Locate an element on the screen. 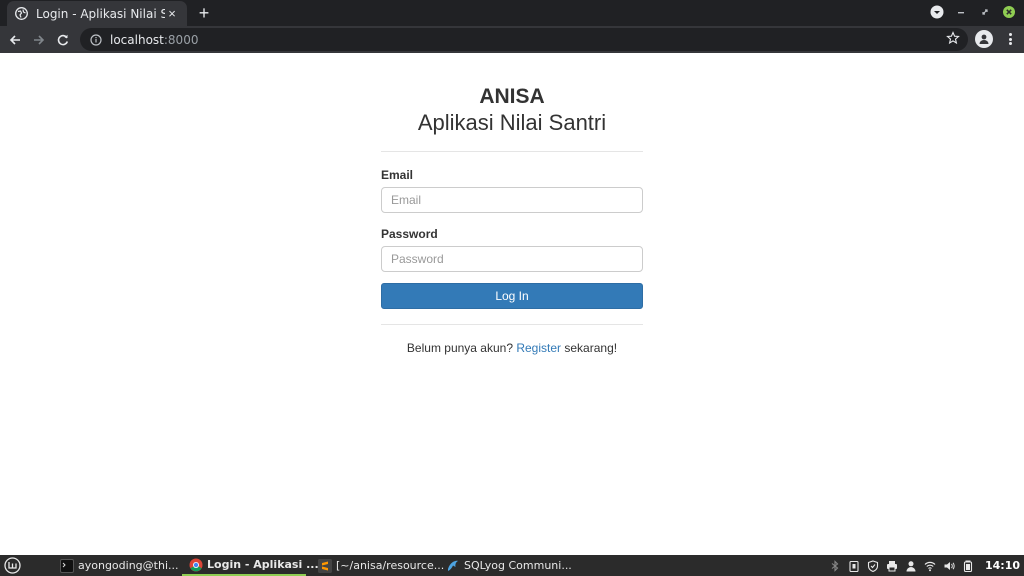  minimize-icon is located at coordinates (961, 12).